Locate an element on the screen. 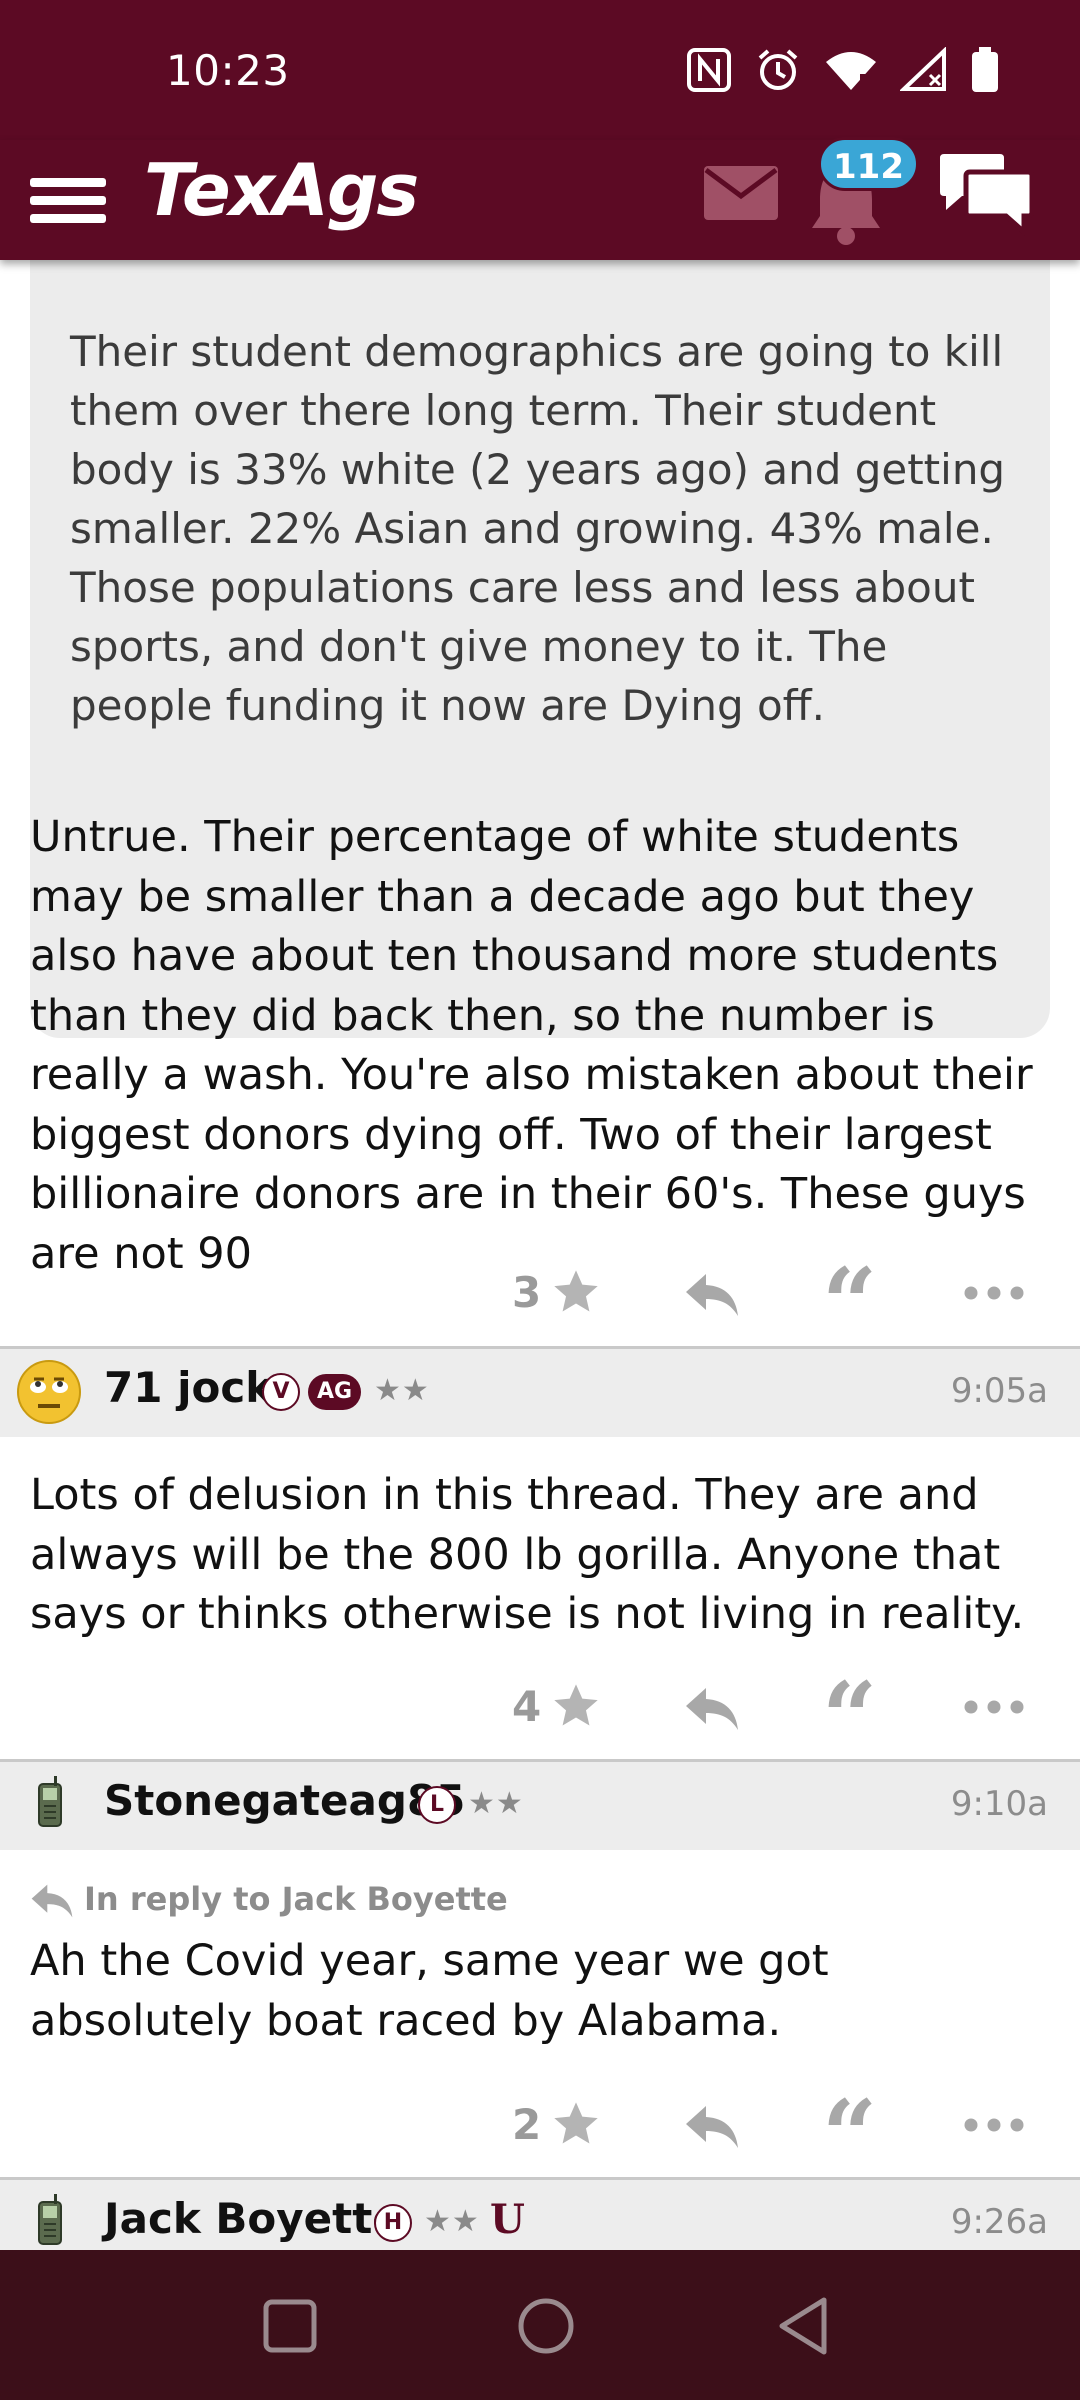  wifi-icon is located at coordinates (851, 71).